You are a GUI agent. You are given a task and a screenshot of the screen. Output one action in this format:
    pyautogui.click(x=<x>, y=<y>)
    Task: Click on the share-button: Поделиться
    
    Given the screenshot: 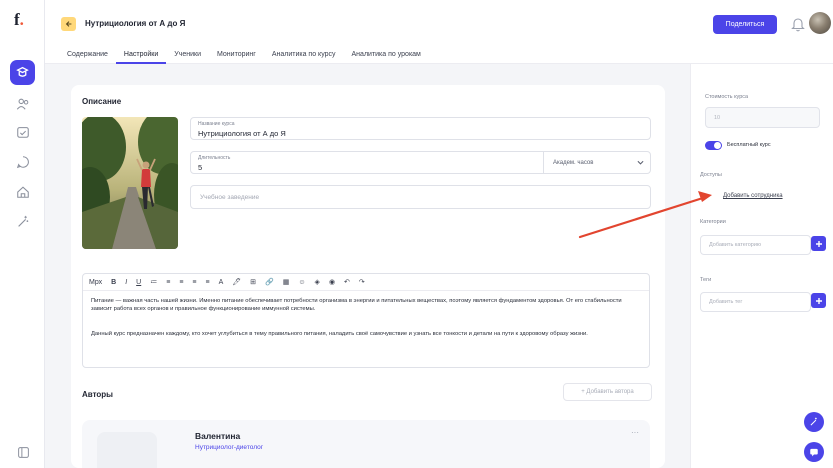 What is the action you would take?
    pyautogui.click(x=745, y=24)
    